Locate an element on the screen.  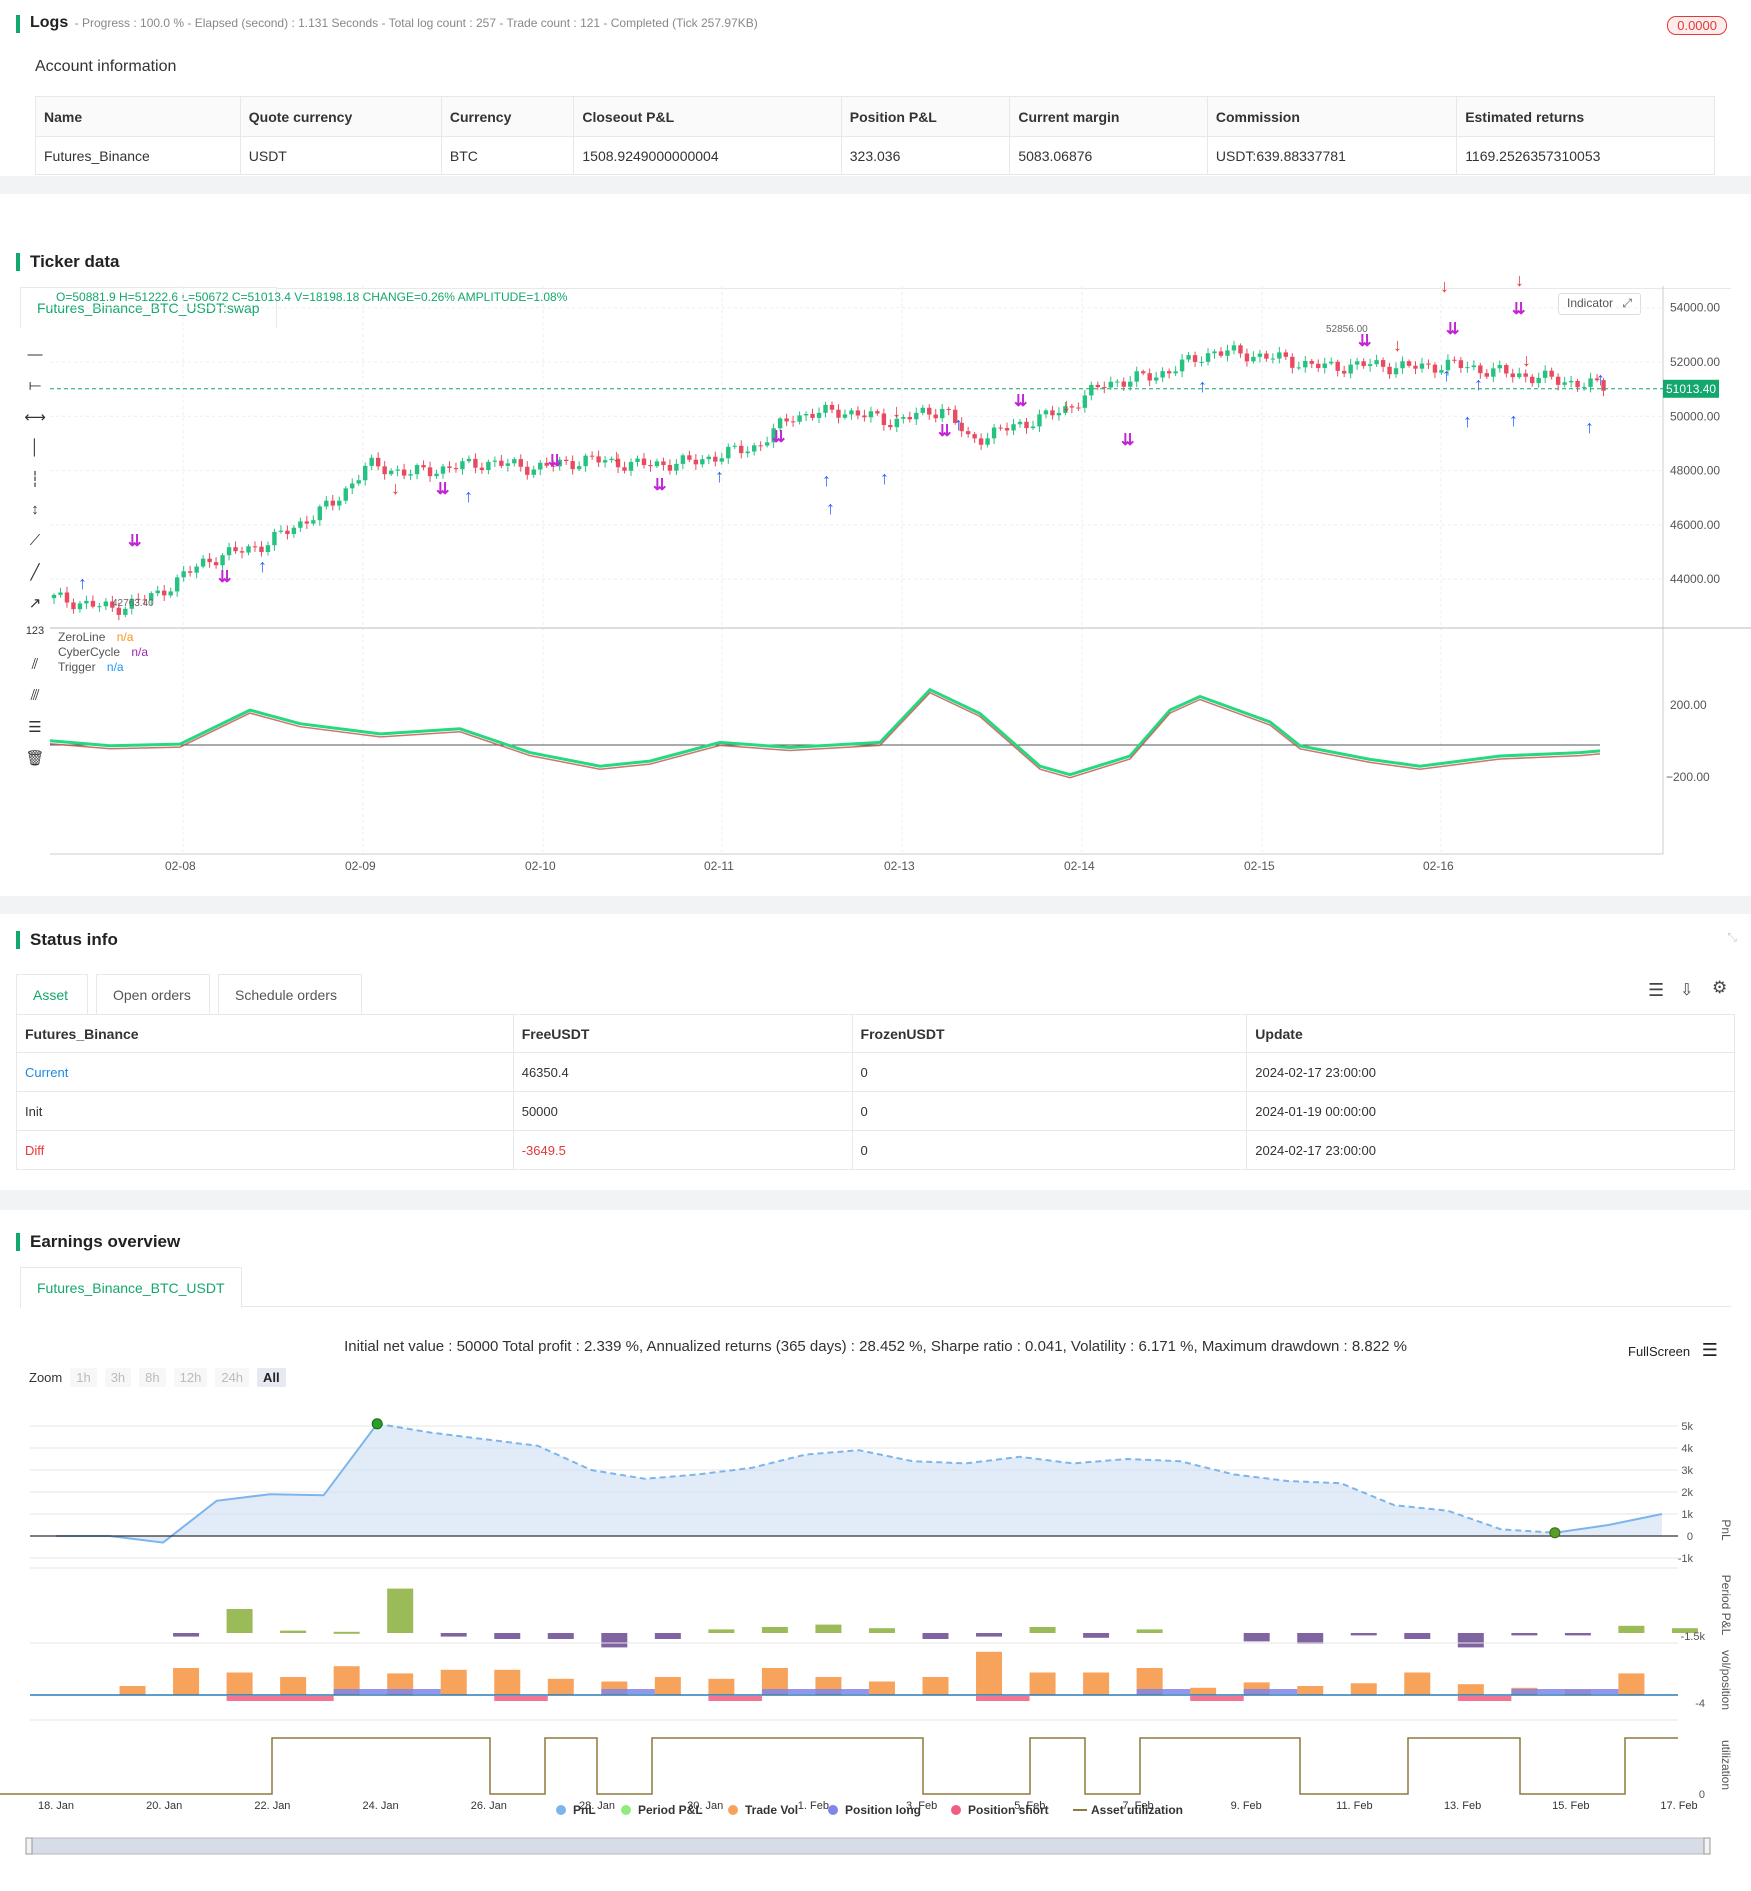
account-cell: USDT:639.88337781 is located at coordinates (1332, 155).